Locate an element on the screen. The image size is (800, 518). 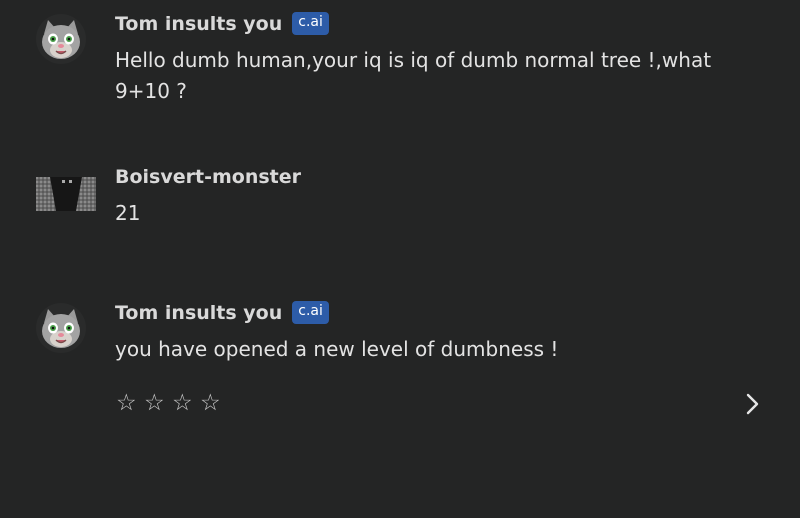
star-4-icon: ☆ is located at coordinates (212, 403).